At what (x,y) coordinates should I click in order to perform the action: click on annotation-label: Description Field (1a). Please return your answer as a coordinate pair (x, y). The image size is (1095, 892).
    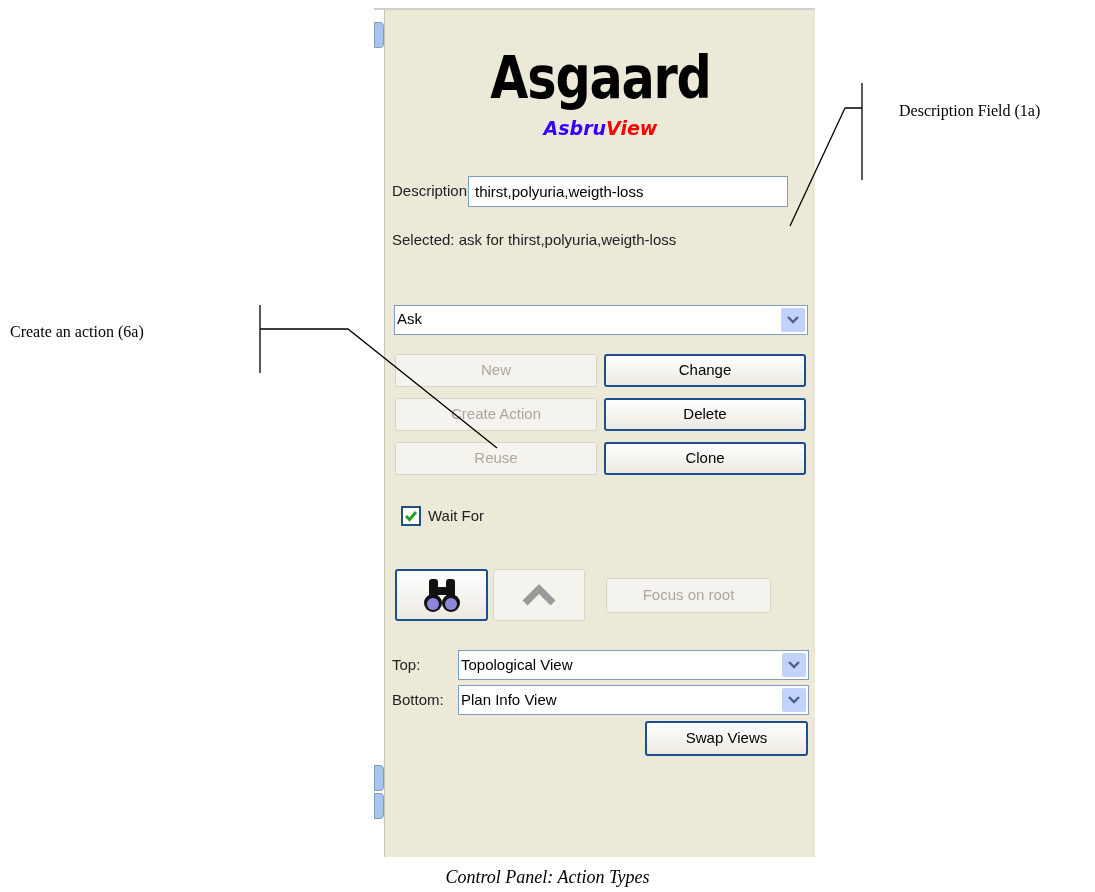
    Looking at the image, I should click on (970, 111).